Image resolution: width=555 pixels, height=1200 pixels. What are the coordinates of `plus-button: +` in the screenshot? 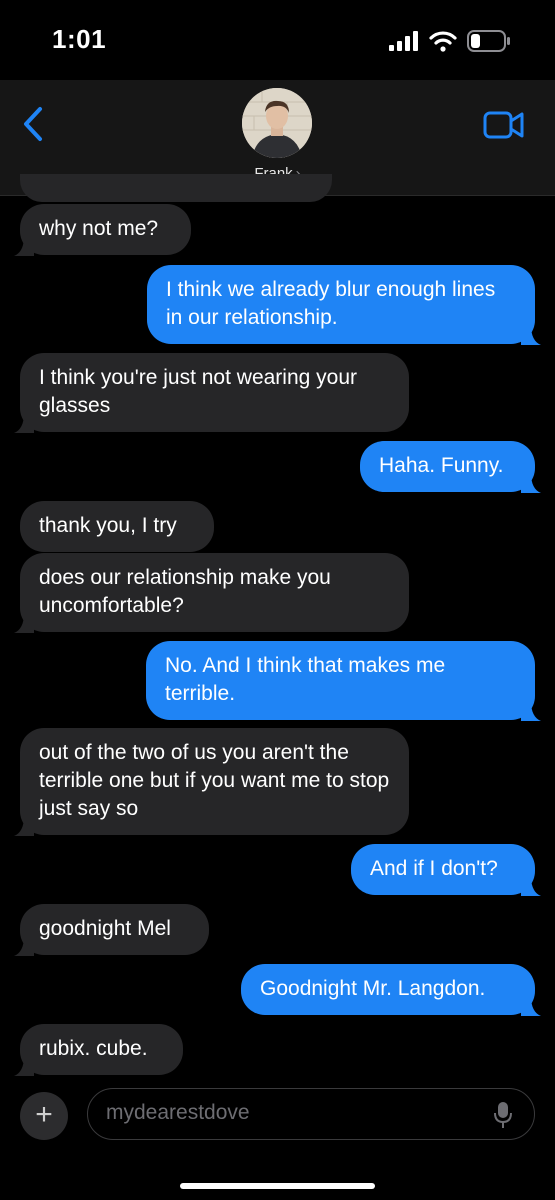 It's located at (44, 1116).